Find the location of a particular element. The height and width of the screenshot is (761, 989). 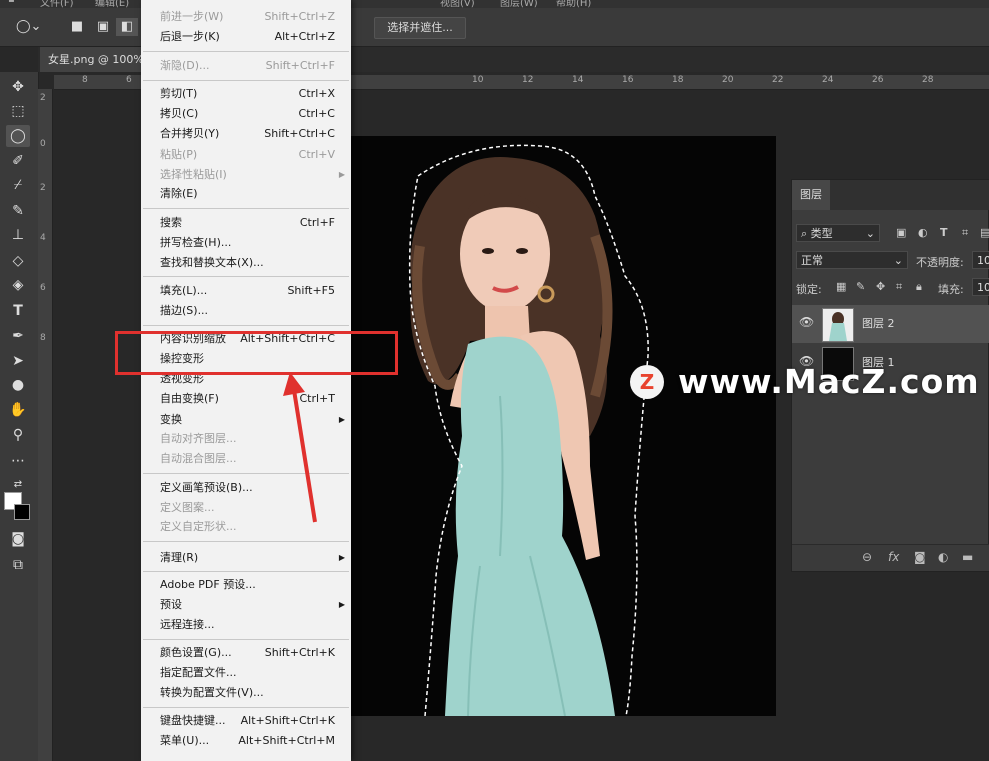

quick-selection-tool-icon: ✐ is located at coordinates (18, 161).